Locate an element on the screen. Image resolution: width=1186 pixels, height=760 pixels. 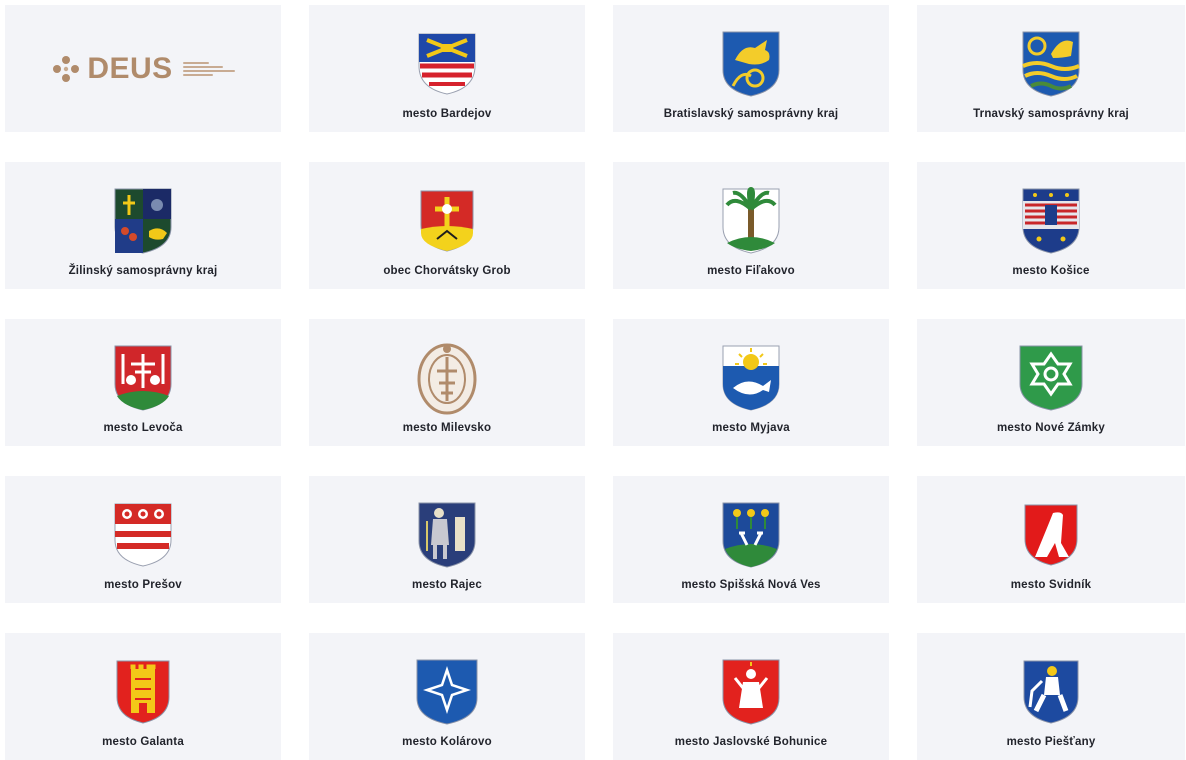
partner-card: mesto Nové Zámky is located at coordinates (1051, 382).